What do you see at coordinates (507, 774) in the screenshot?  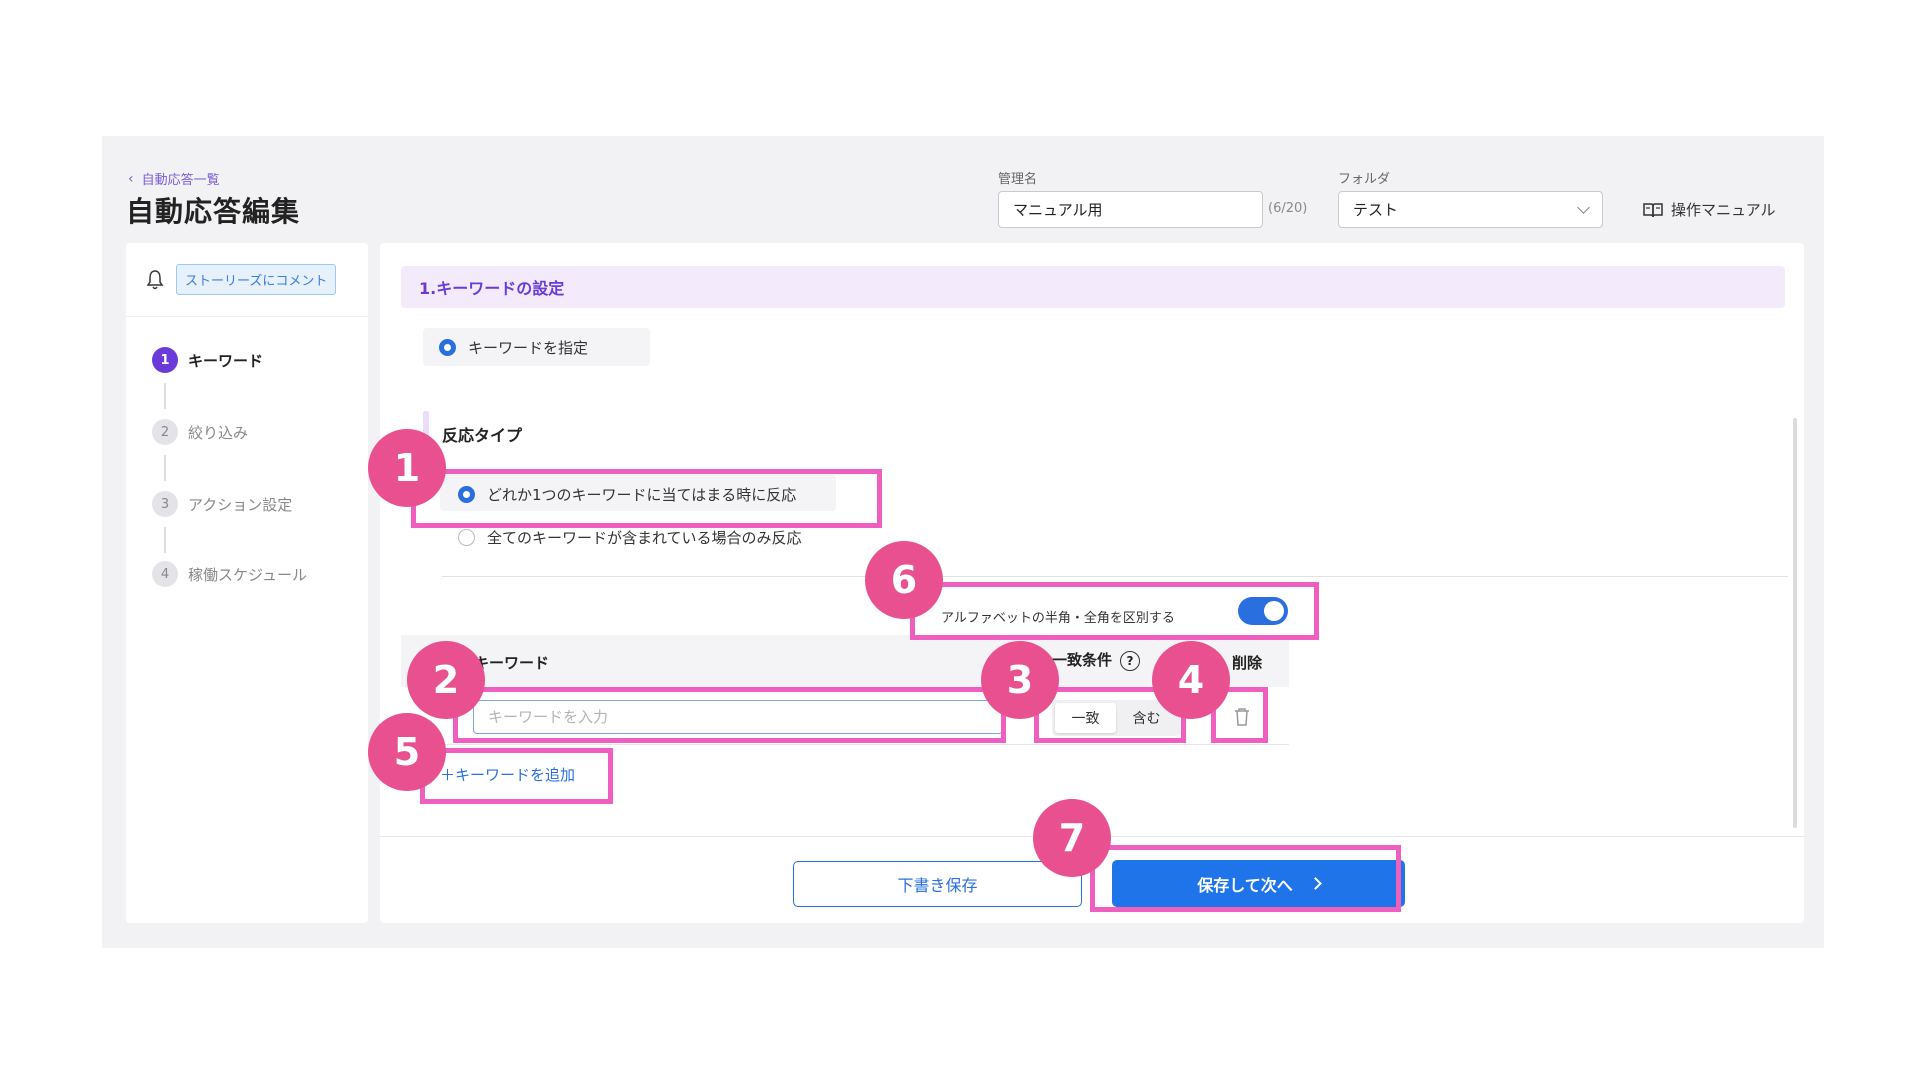 I see `add-keyword-button: ＋キーワードを追加` at bounding box center [507, 774].